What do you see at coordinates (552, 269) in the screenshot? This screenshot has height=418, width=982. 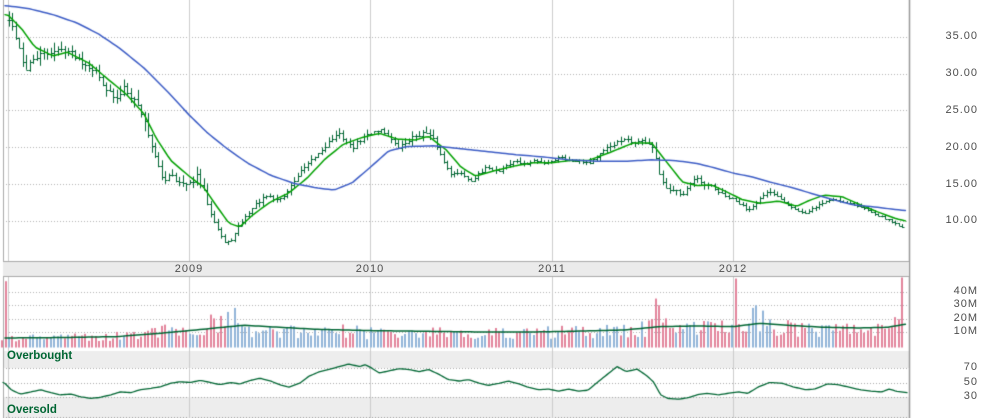 I see `x-axis-year-label-2011: 2011` at bounding box center [552, 269].